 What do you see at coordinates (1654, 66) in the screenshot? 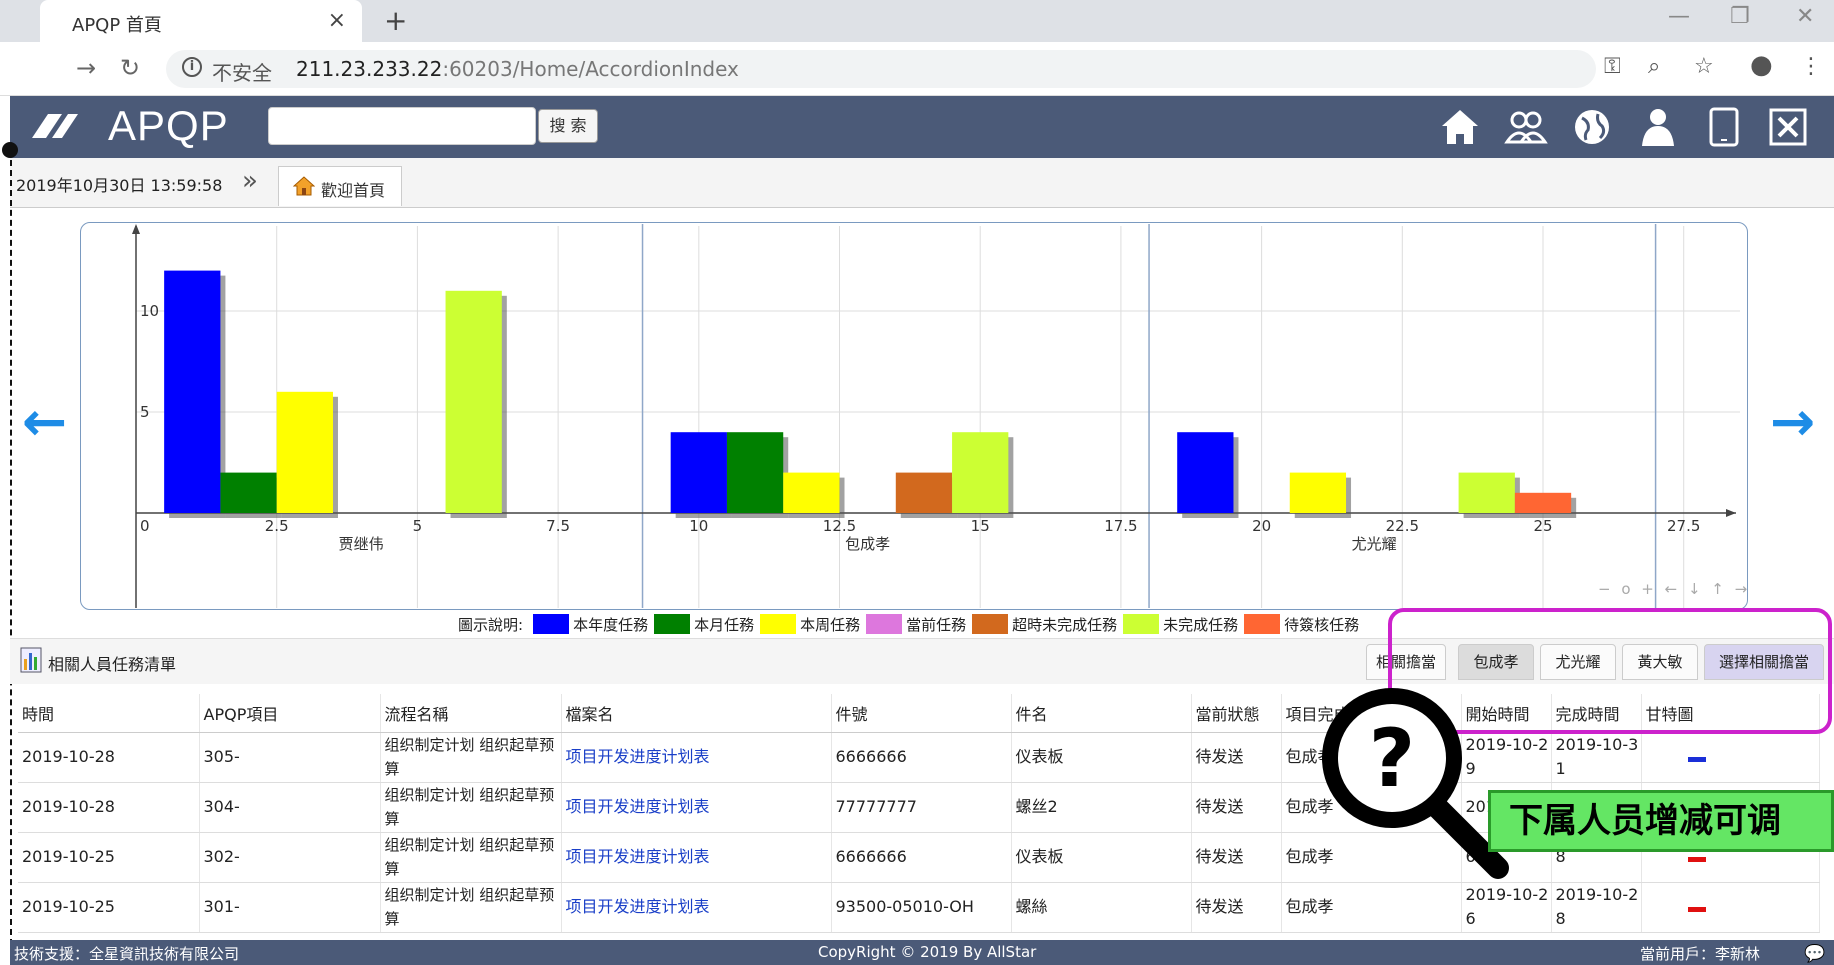
I see `zoom-icon: ⌕` at bounding box center [1654, 66].